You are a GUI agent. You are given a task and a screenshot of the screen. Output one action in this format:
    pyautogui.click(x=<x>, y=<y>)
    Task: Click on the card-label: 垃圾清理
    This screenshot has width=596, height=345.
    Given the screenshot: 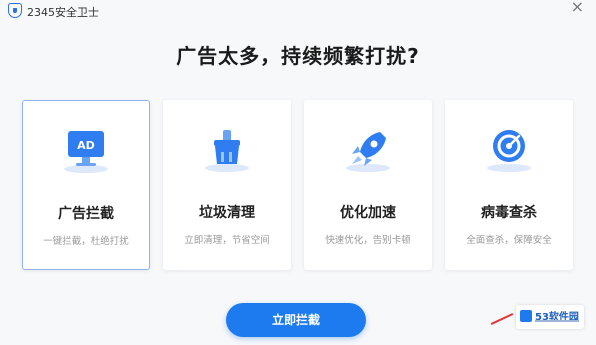 What is the action you would take?
    pyautogui.click(x=227, y=213)
    